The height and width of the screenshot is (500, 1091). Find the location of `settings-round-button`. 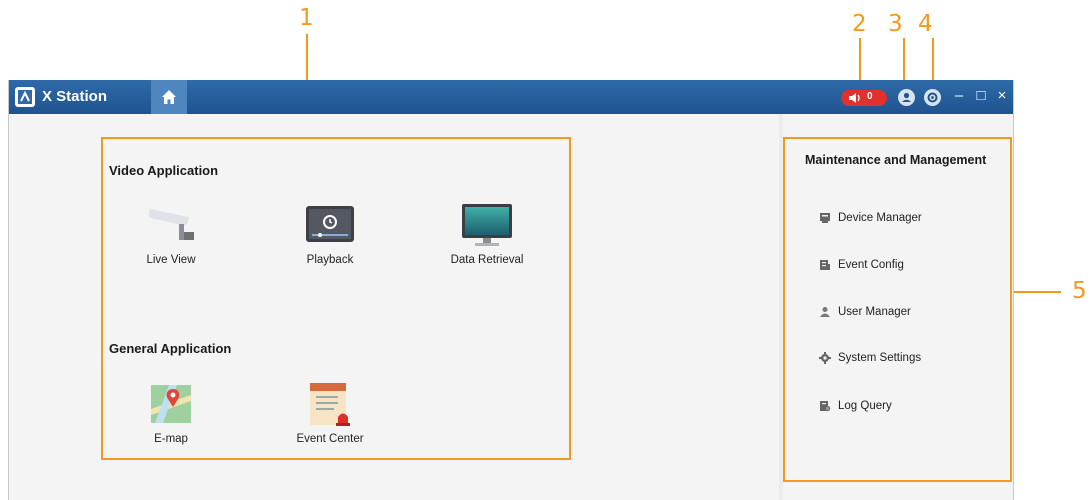

settings-round-button is located at coordinates (932, 97).